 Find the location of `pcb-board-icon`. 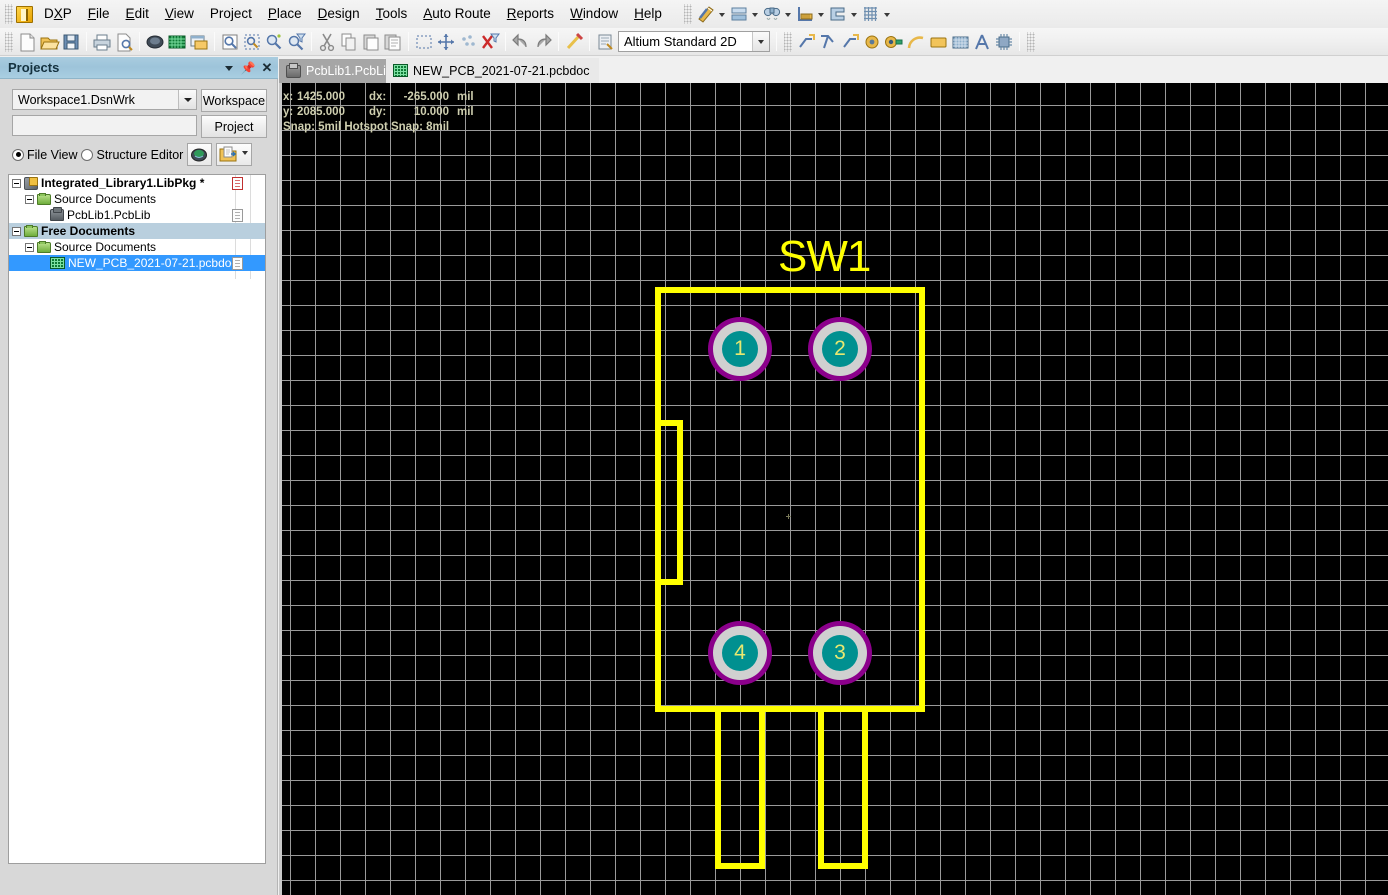

pcb-board-icon is located at coordinates (155, 42).